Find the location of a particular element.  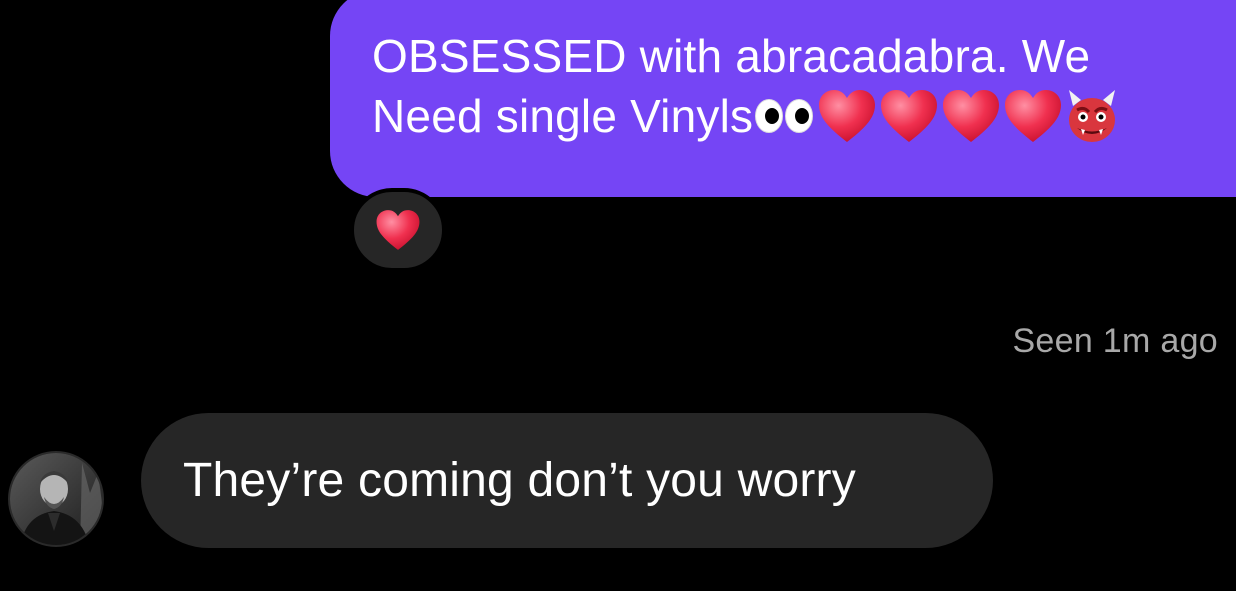

sent-message-emojis is located at coordinates (937, 116).